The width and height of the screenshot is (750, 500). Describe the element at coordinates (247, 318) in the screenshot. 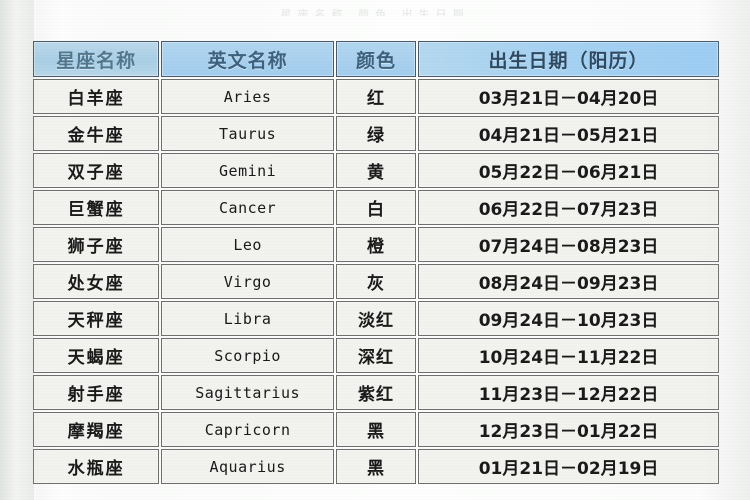

I see `cell-english-name: Libra` at that location.